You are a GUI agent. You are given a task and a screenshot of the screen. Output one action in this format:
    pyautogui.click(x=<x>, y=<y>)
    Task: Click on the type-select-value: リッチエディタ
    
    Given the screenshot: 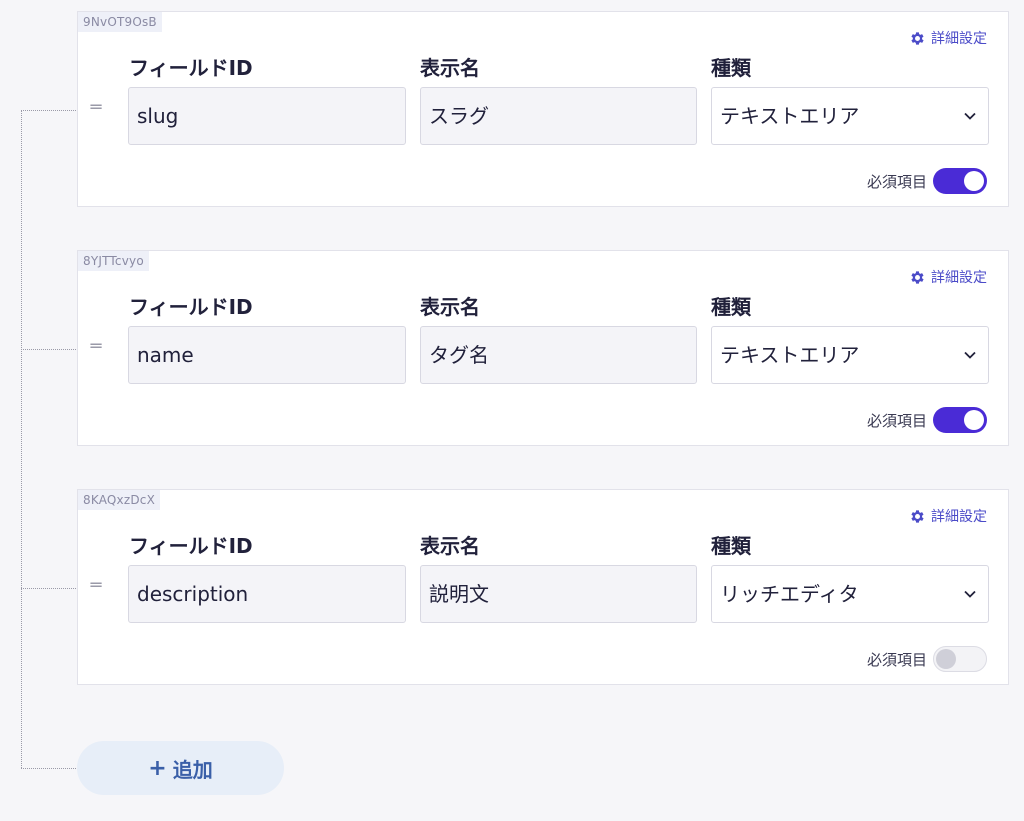 What is the action you would take?
    pyautogui.click(x=789, y=594)
    